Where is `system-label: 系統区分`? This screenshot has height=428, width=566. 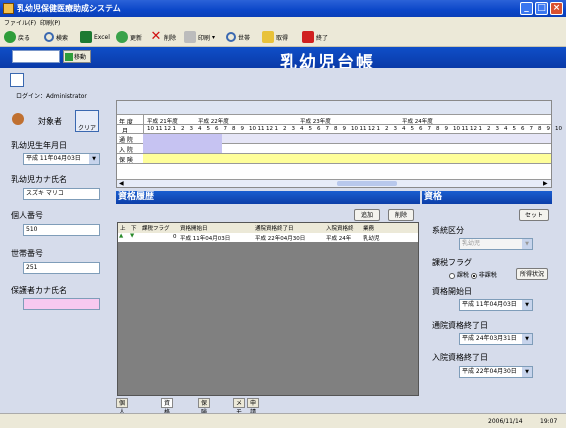 system-label: 系統区分 is located at coordinates (448, 230).